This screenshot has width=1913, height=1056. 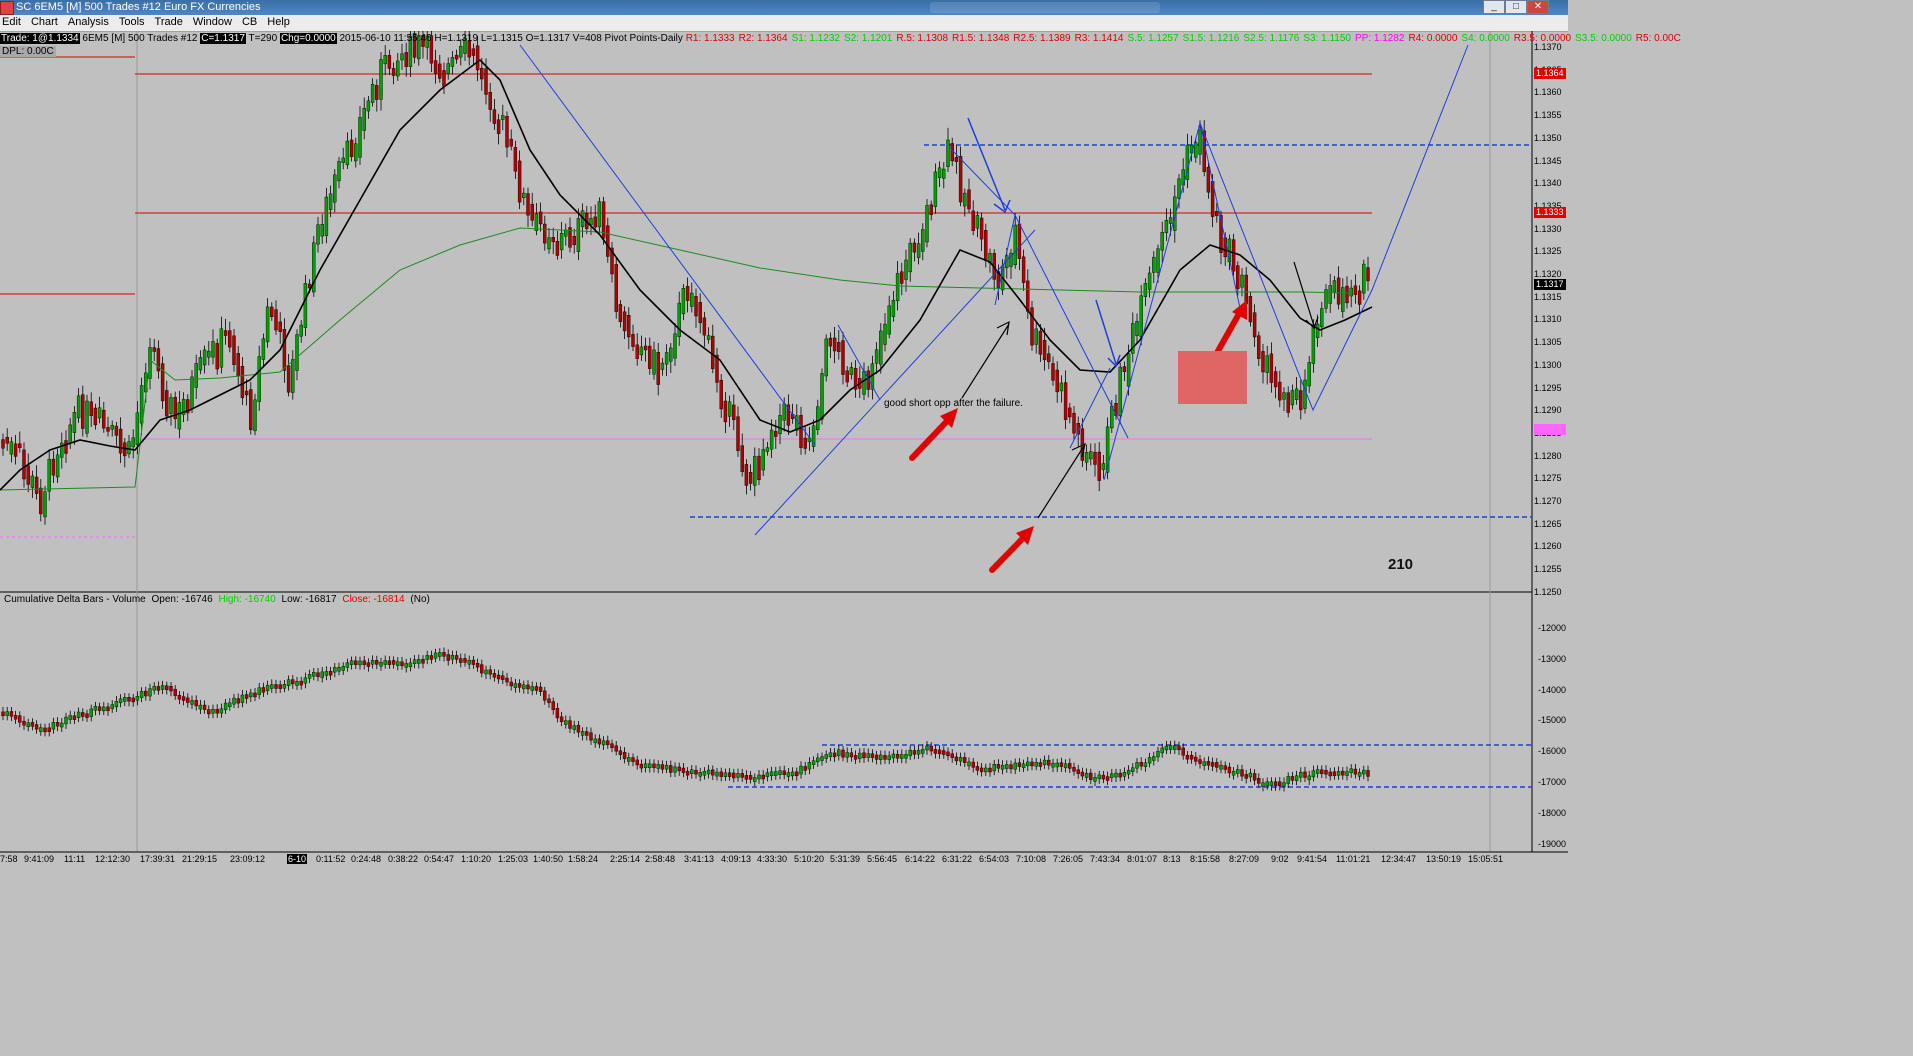 I want to click on close-button: ✕, so click(x=1538, y=7).